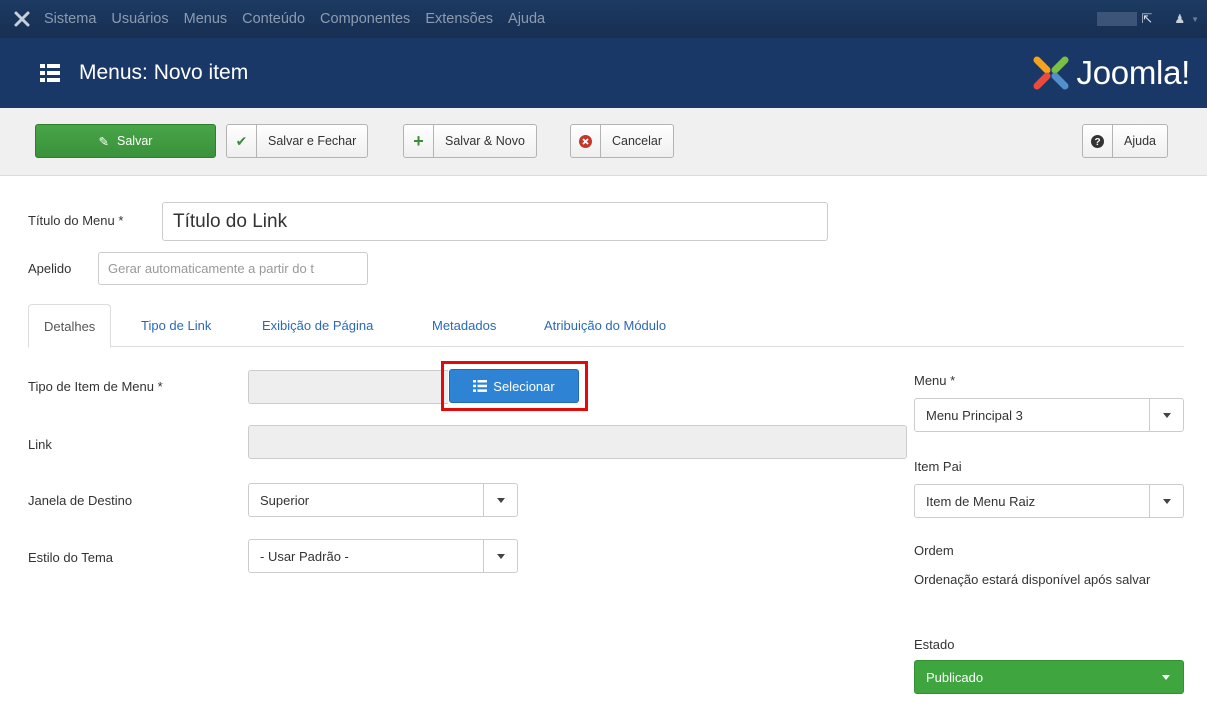 This screenshot has width=1207, height=711. I want to click on title-input: Título do Link, so click(495, 221).